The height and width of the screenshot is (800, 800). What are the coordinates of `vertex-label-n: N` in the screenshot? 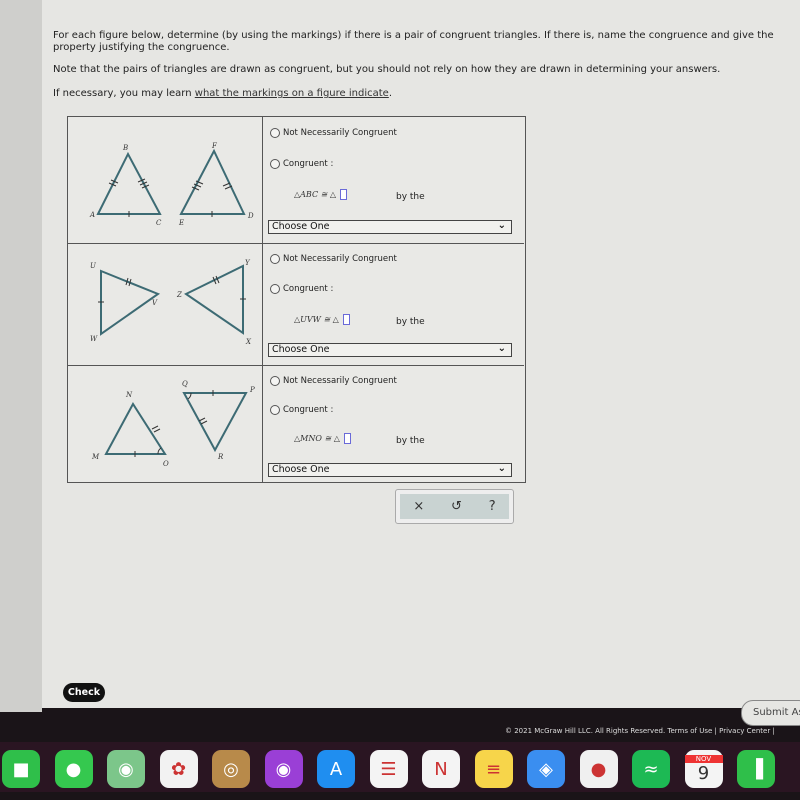 It's located at (129, 395).